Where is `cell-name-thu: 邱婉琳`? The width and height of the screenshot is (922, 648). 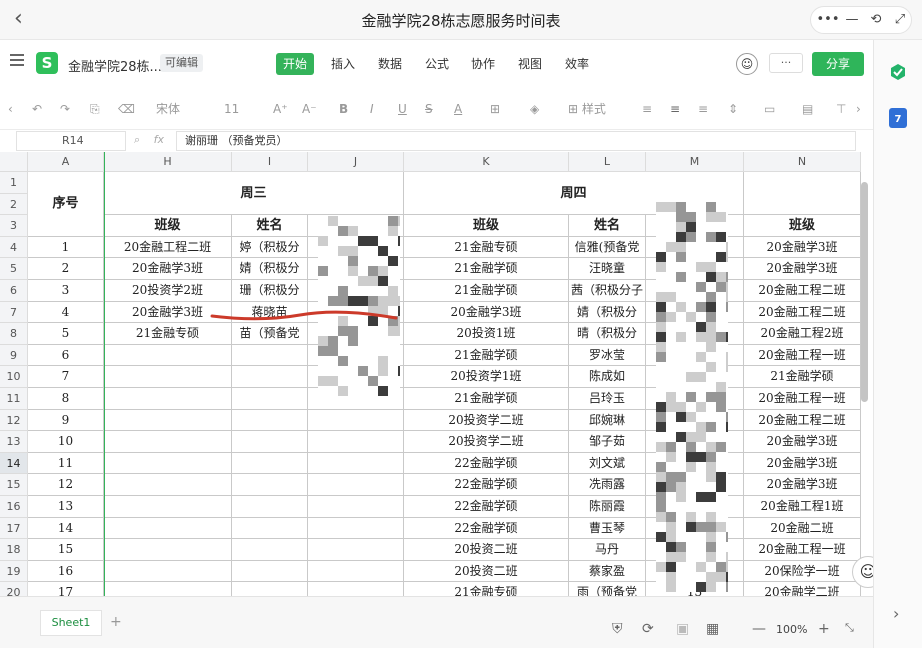
cell-name-thu: 邱婉琳 is located at coordinates (607, 420).